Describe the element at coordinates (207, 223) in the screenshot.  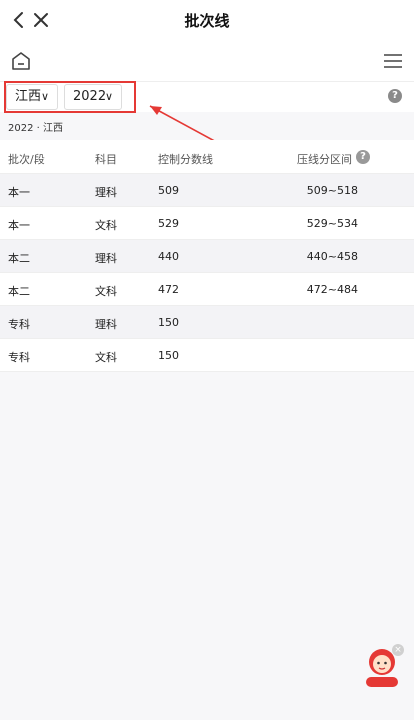
I see `table-row: 本一 文科 529 529~534` at that location.